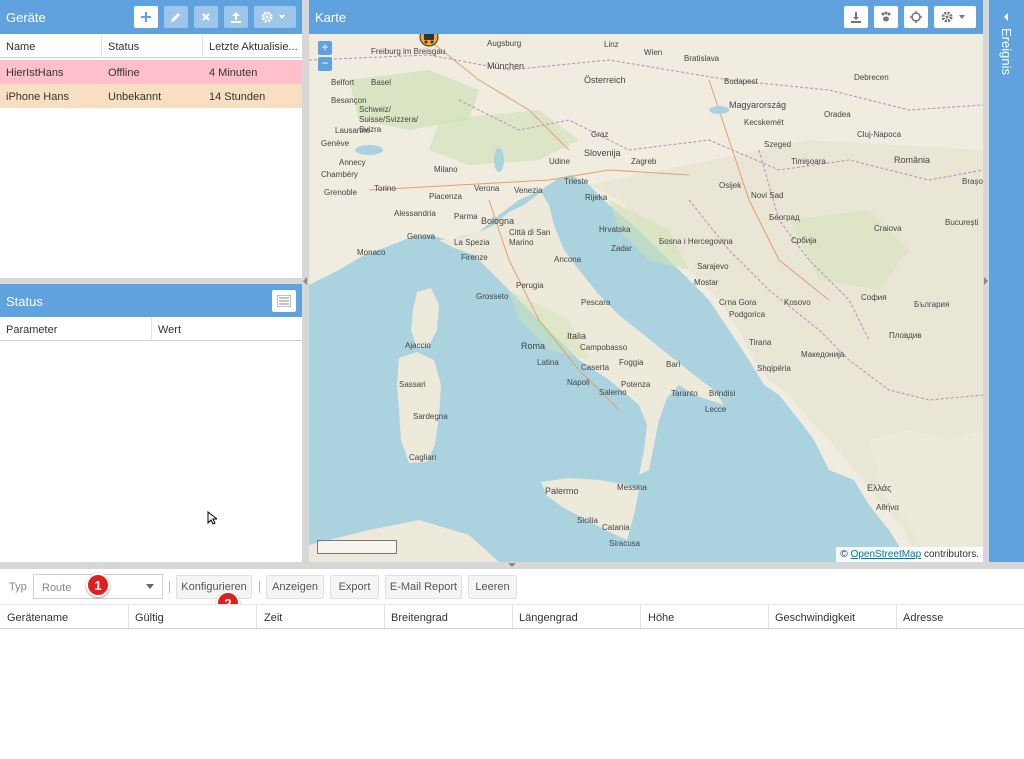 The height and width of the screenshot is (759, 1024). I want to click on map-attribution: © OpenStreetMap contributors., so click(909, 554).